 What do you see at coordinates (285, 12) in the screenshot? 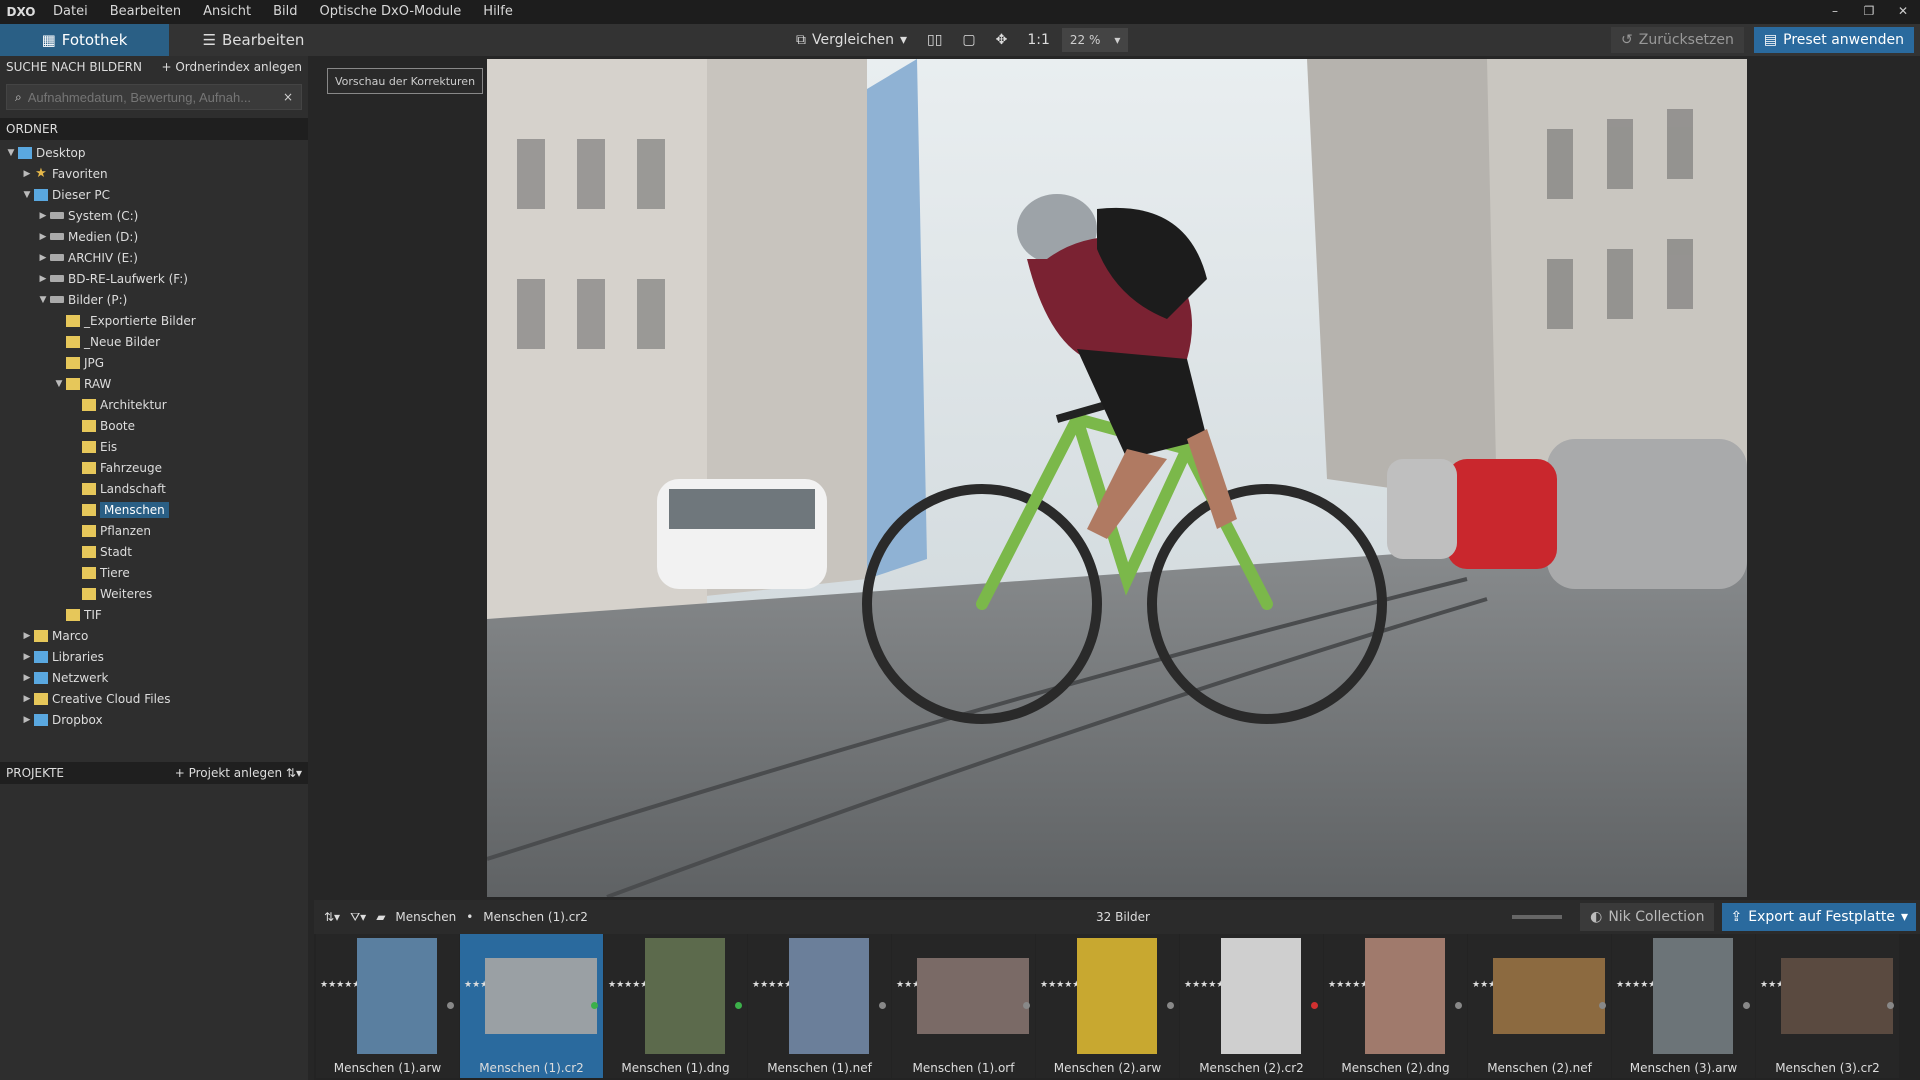
I see `menu-bild: Bild` at bounding box center [285, 12].